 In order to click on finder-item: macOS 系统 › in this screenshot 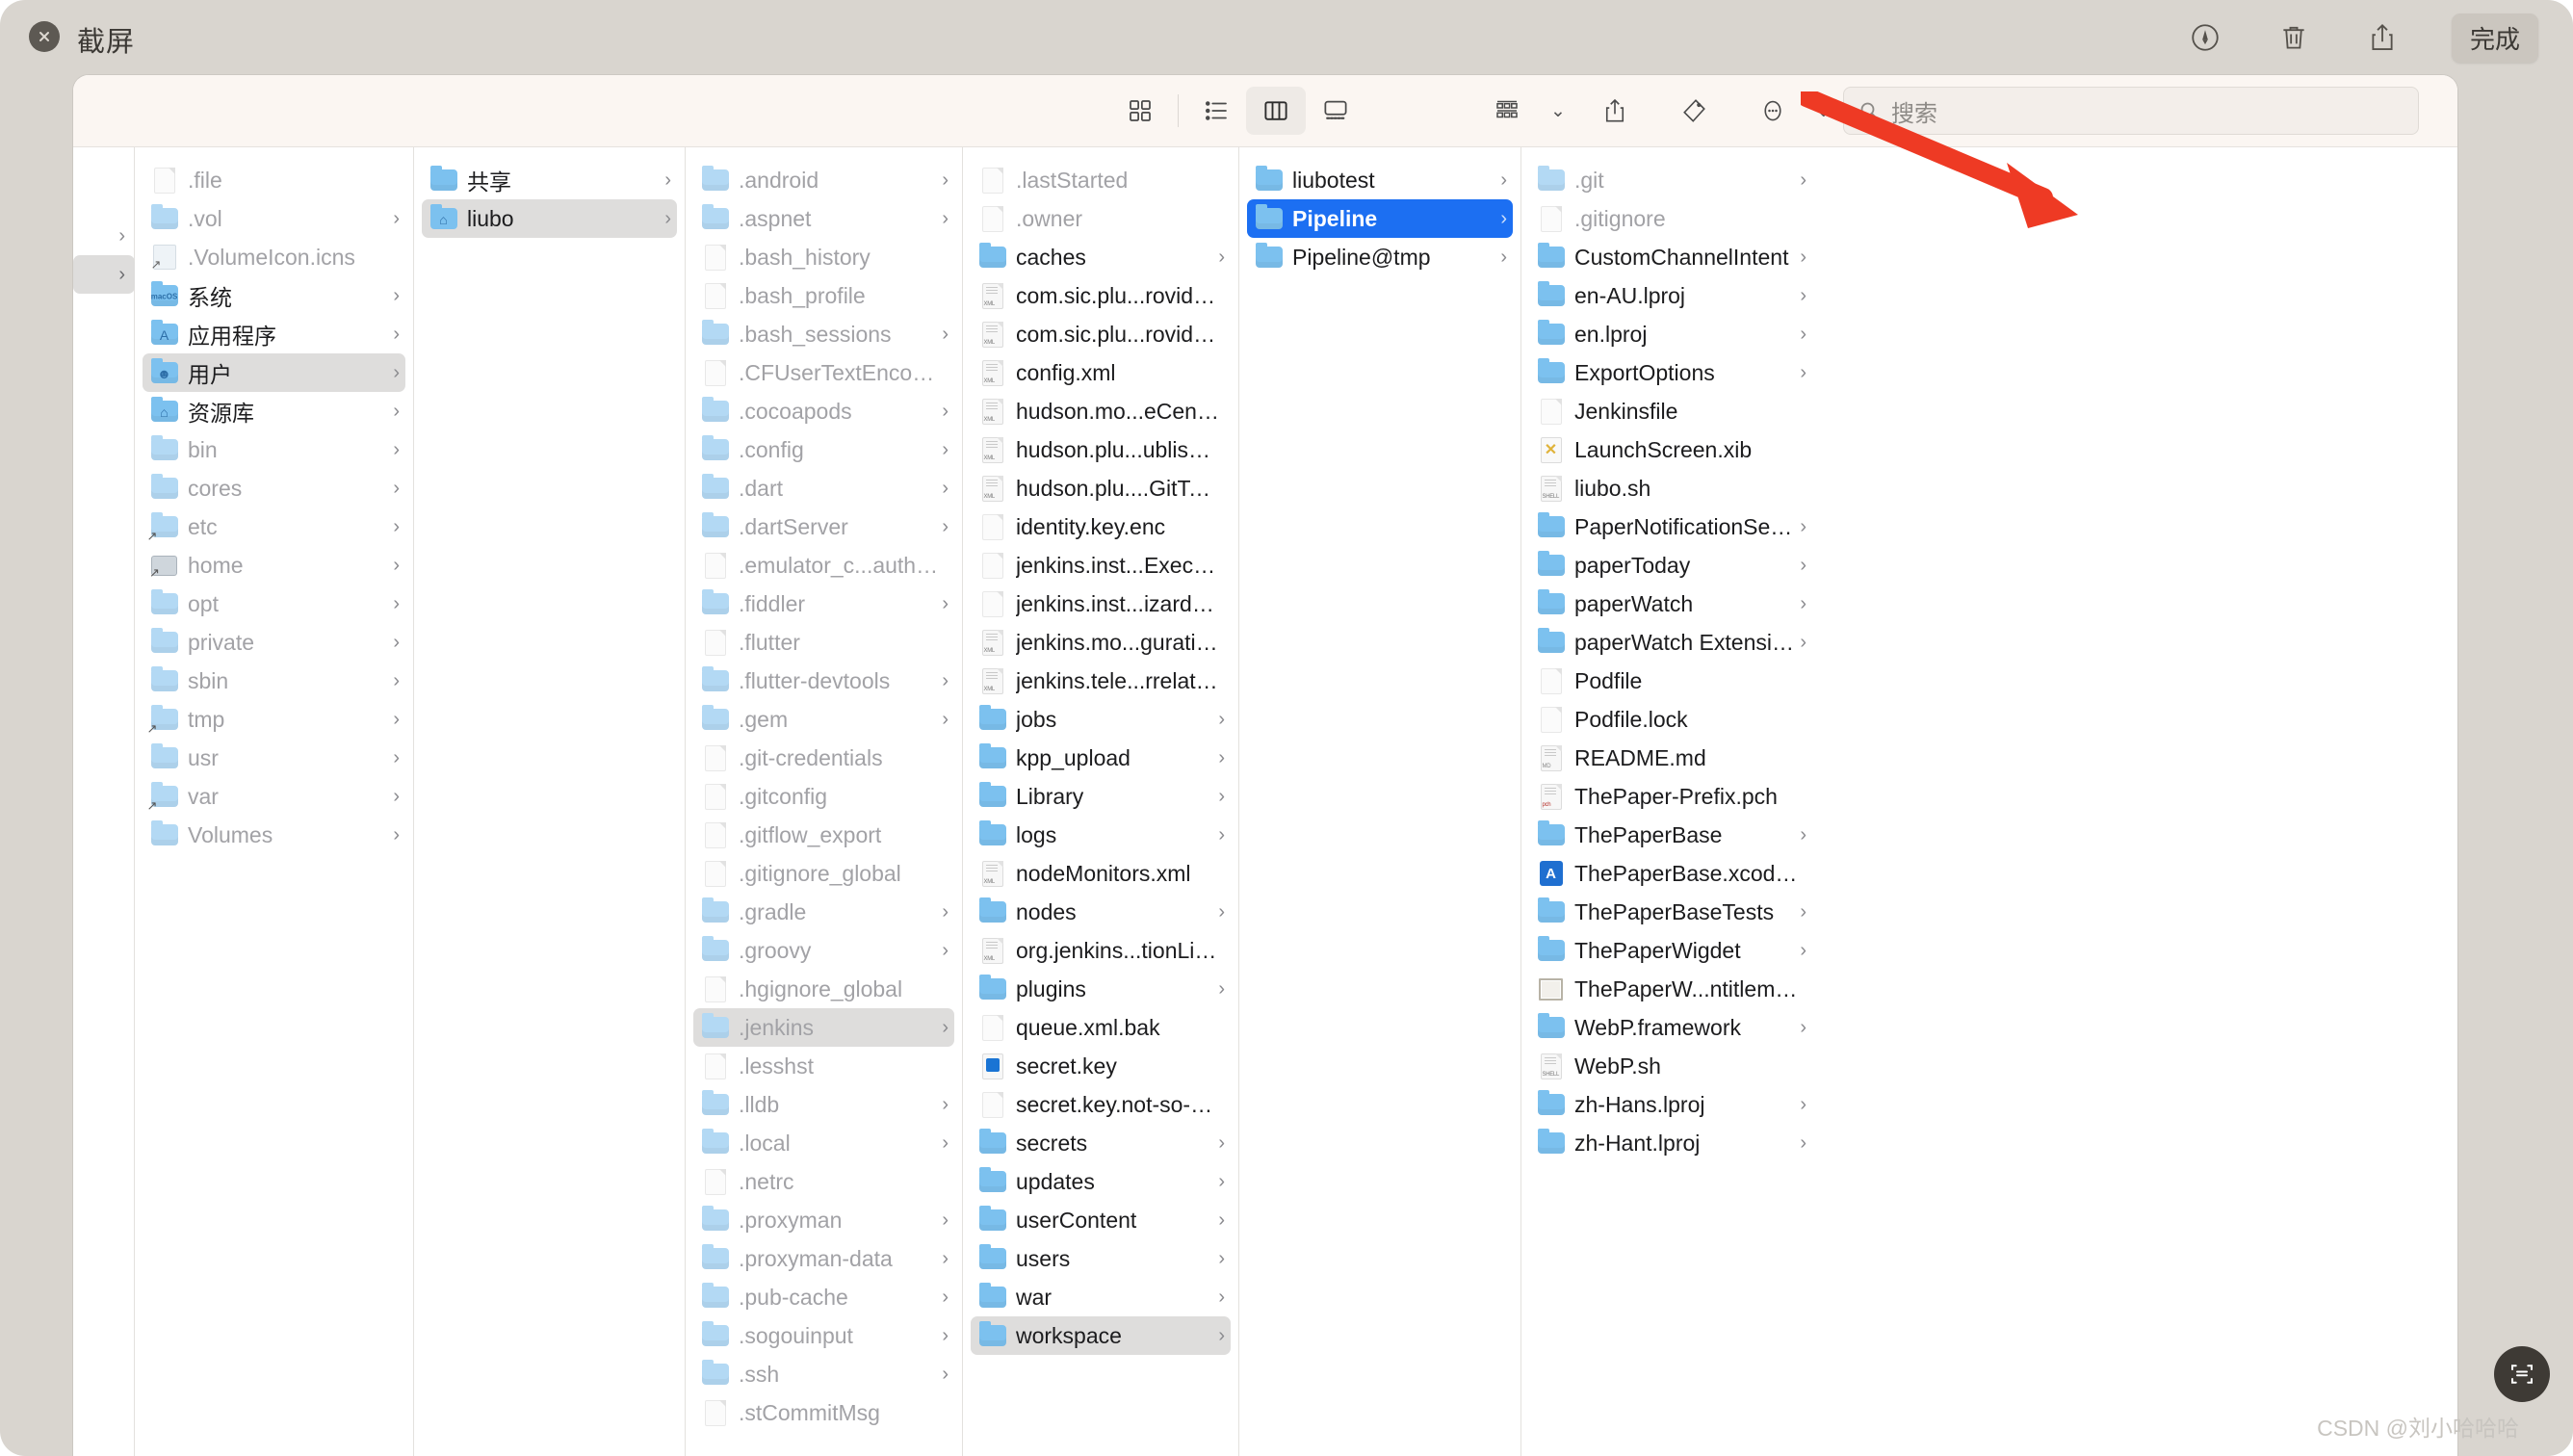, I will do `click(274, 295)`.